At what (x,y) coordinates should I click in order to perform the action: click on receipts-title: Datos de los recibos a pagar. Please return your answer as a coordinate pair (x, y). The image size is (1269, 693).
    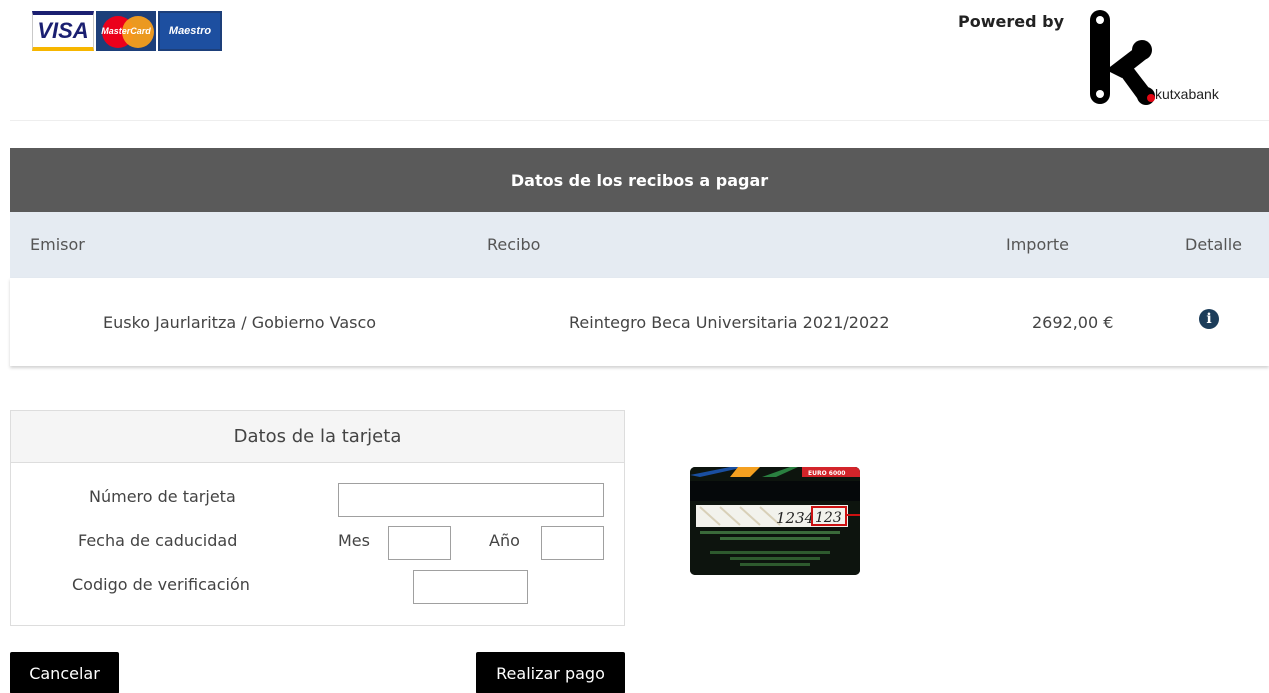
    Looking at the image, I should click on (639, 180).